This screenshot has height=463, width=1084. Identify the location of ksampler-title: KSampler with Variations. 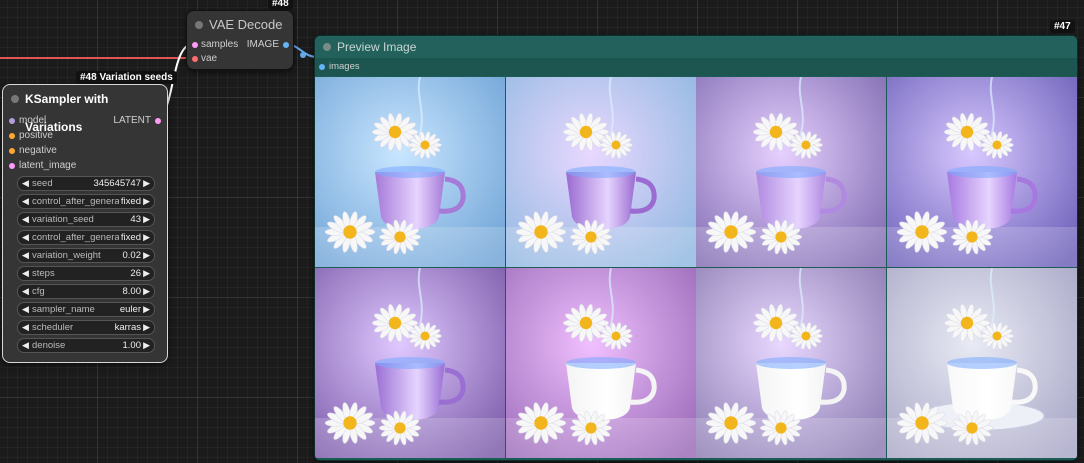
(67, 113).